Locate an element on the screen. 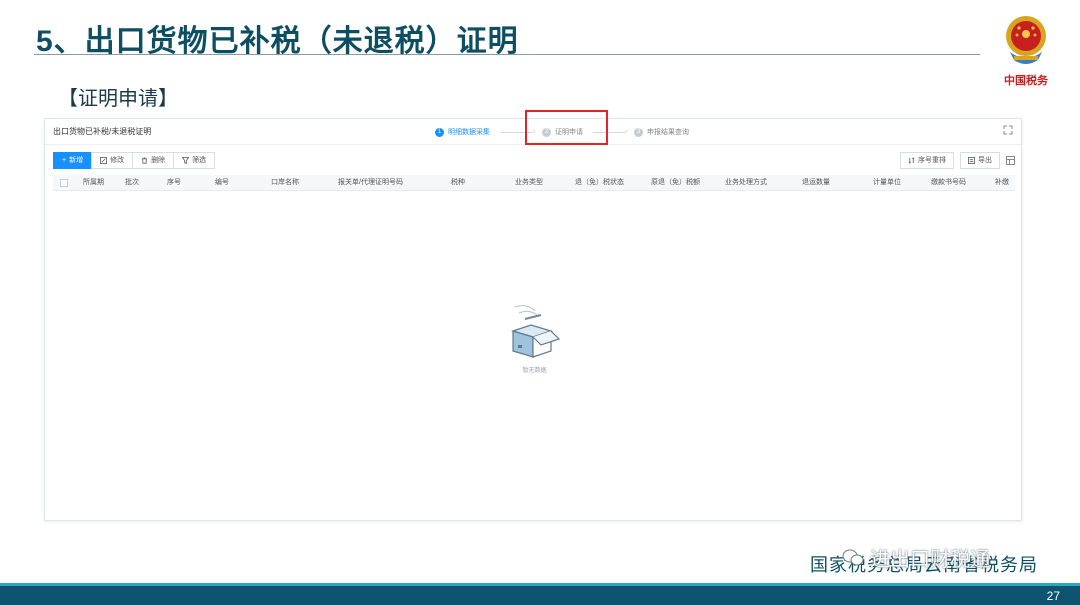  column-header: 口岸名称 is located at coordinates (285, 183).